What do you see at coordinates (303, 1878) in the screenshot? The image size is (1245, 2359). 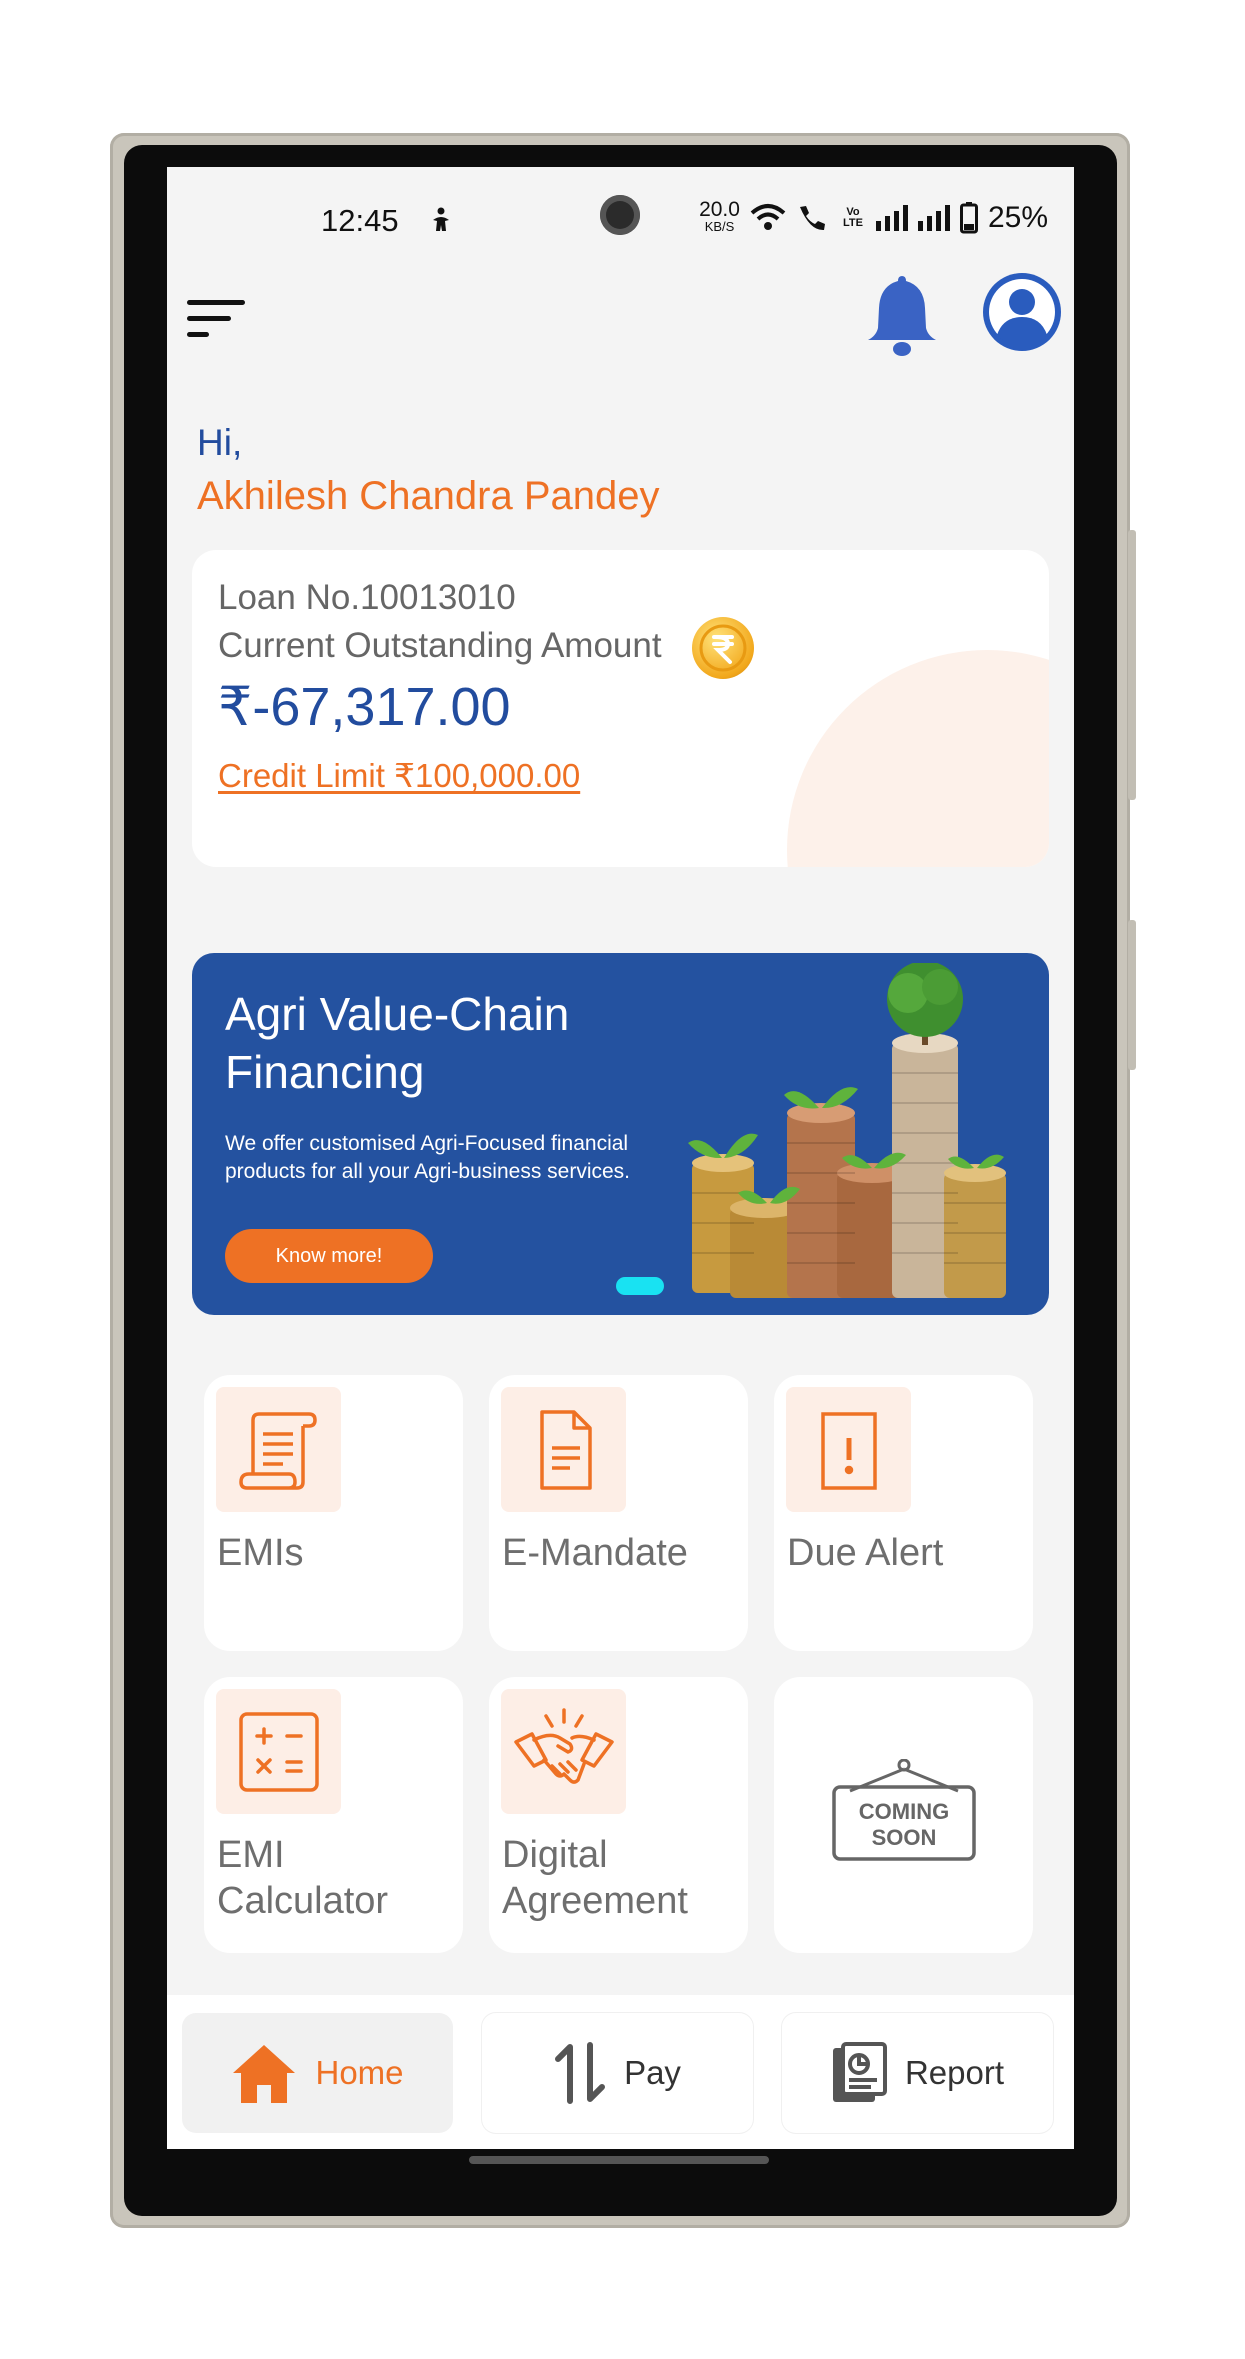 I see `tile-label: EMI Calculator` at bounding box center [303, 1878].